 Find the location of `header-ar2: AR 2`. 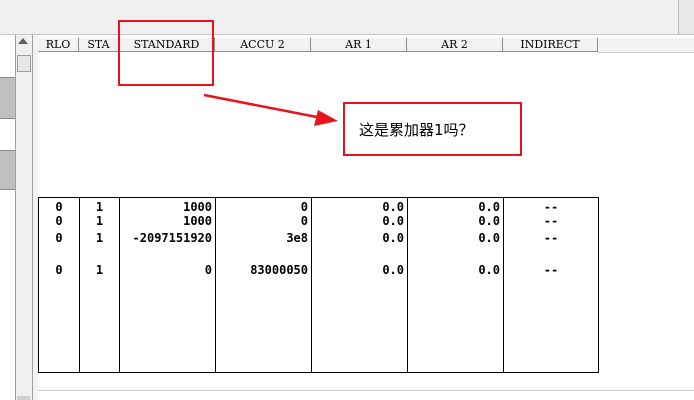

header-ar2: AR 2 is located at coordinates (455, 45).